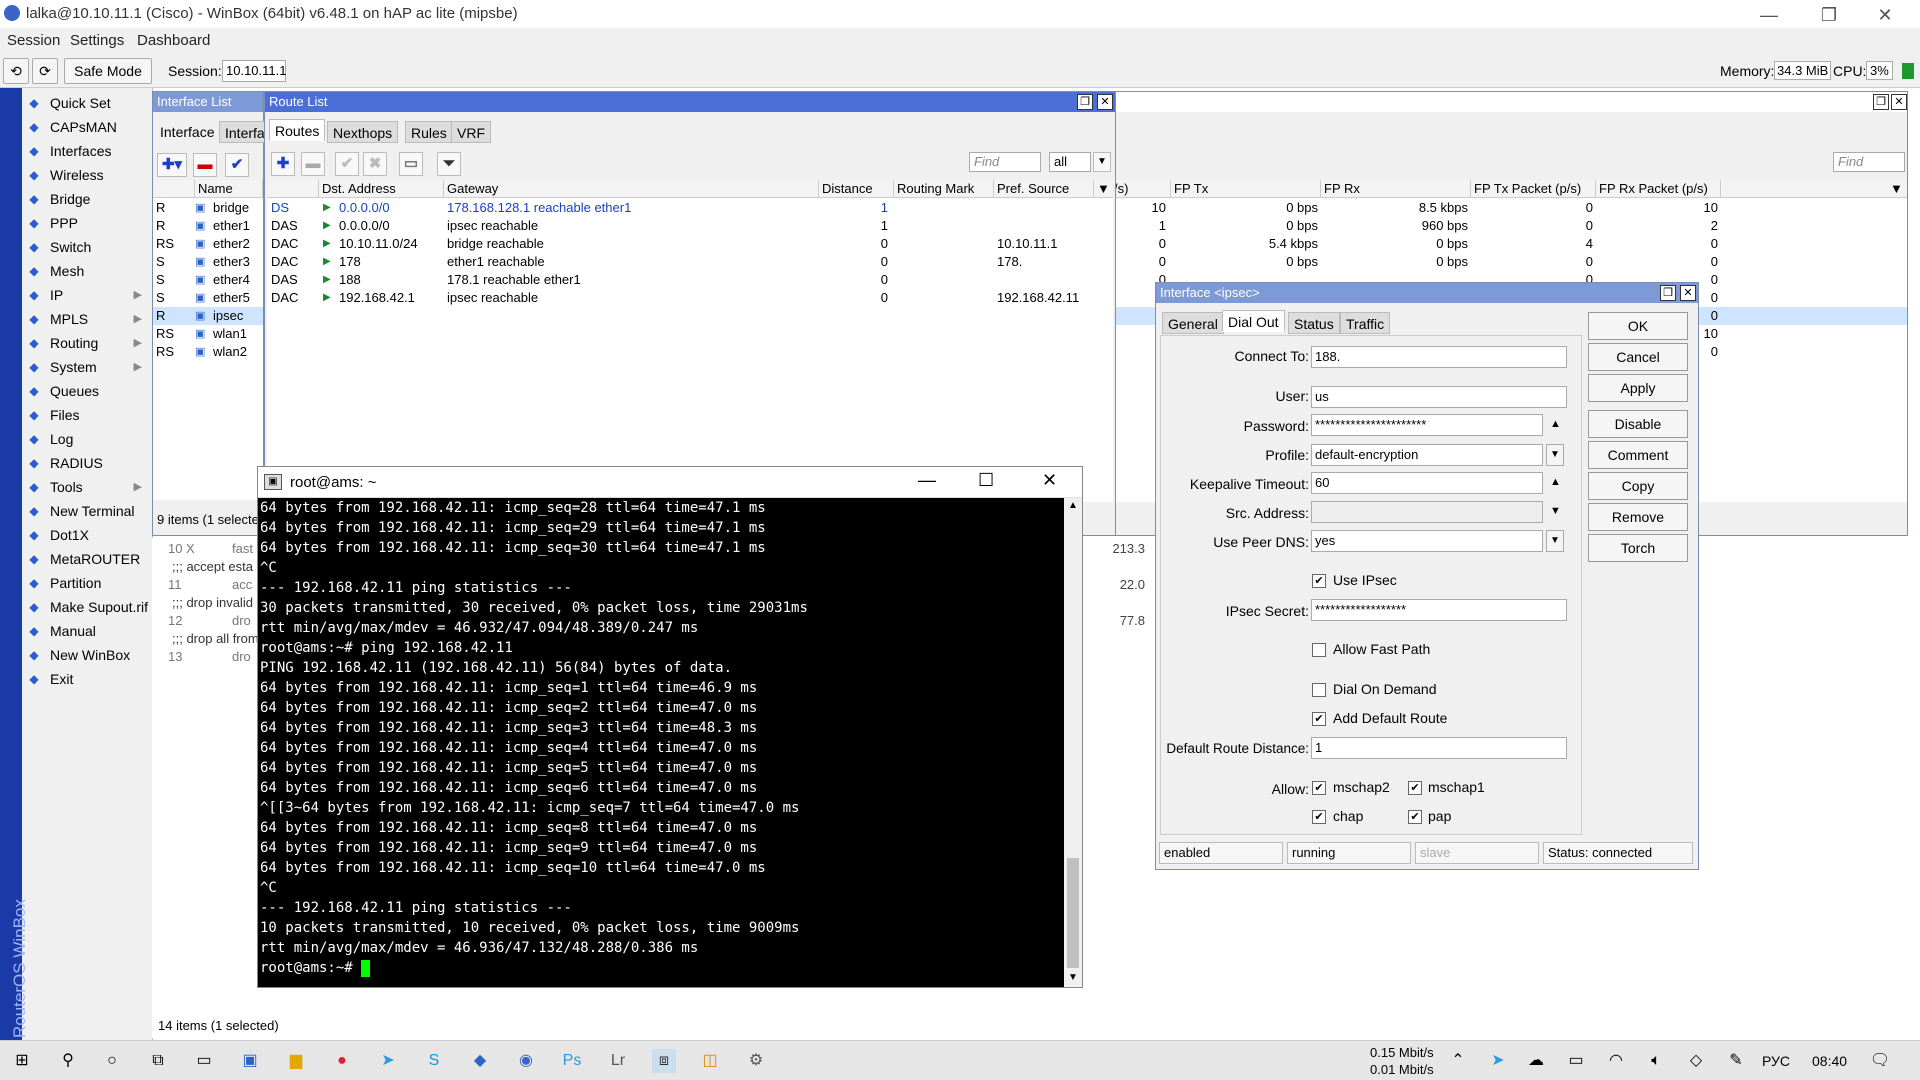 This screenshot has height=1080, width=1920. Describe the element at coordinates (88, 487) in the screenshot. I see `sidebar-item-tools: ◆ Tools ▶` at that location.